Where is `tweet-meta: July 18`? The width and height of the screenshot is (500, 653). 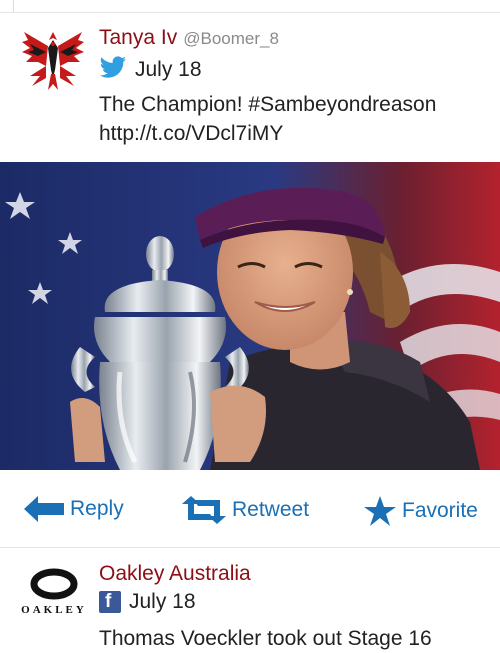
tweet-meta: July 18 is located at coordinates (150, 69).